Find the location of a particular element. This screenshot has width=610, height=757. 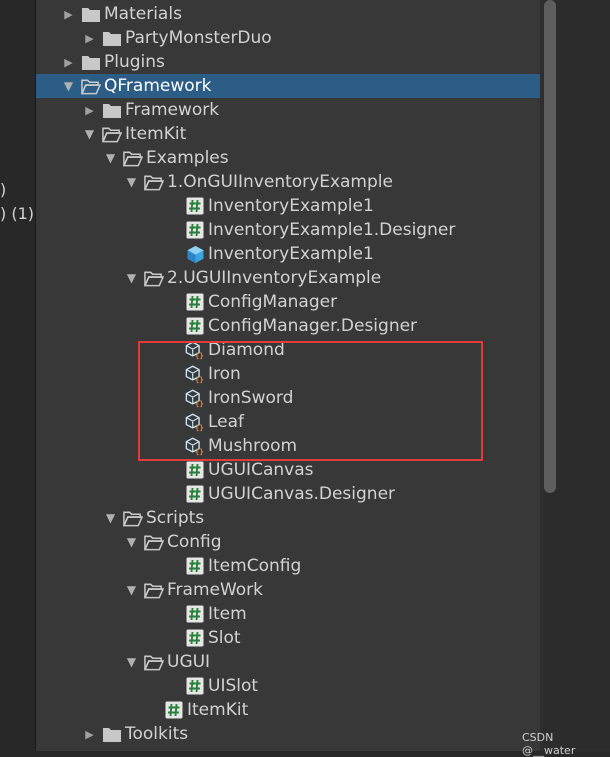

tree-row: ▼ Config is located at coordinates (288, 542).